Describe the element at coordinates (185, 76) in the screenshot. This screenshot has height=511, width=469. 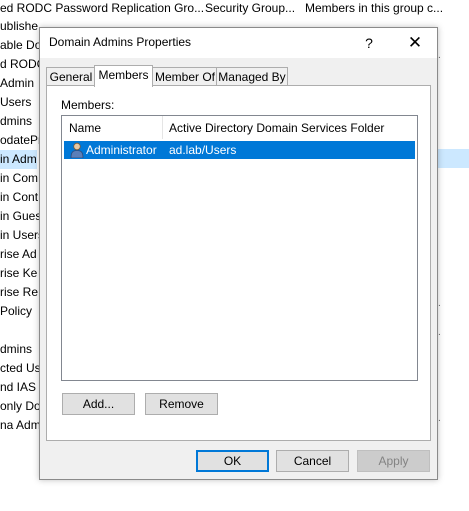
I see `tab-member-of: Member Of` at that location.